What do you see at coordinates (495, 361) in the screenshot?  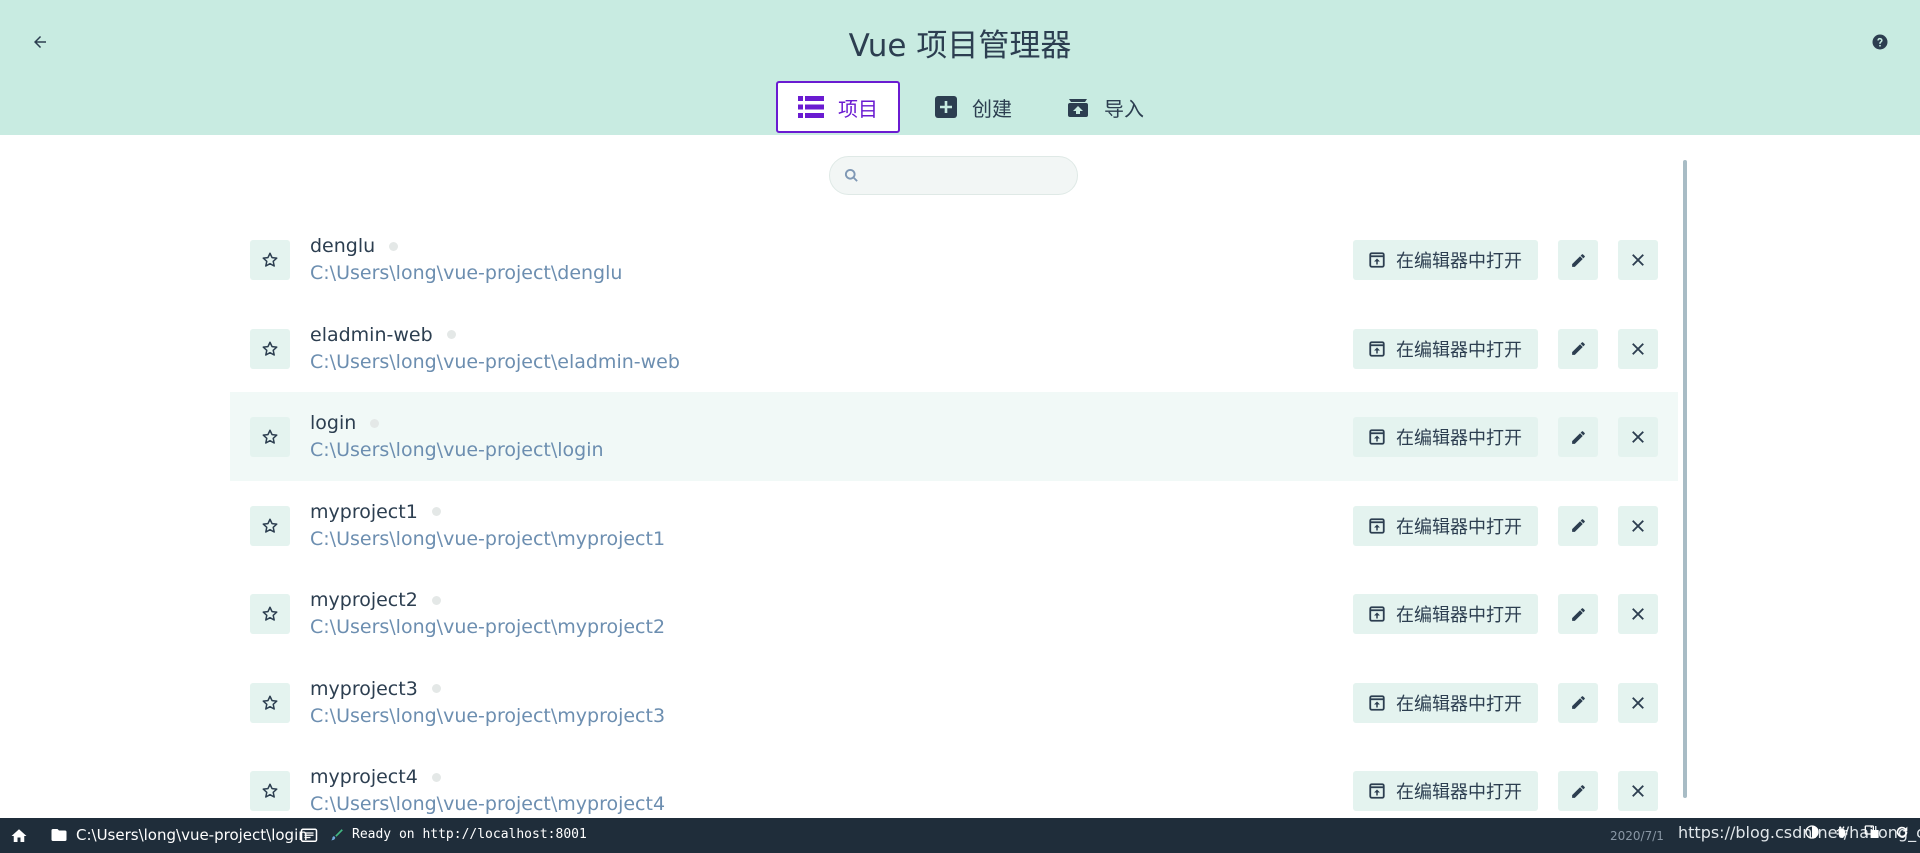 I see `project-path: C:\Users\long\vue-project\eladmin-web` at bounding box center [495, 361].